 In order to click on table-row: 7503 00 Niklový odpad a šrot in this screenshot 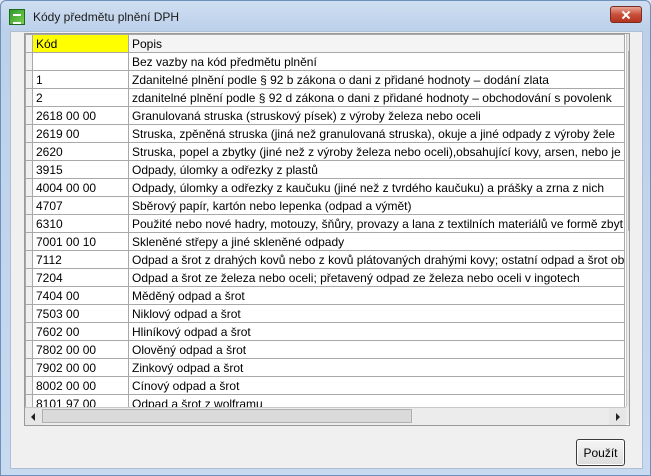, I will do `click(325, 313)`.